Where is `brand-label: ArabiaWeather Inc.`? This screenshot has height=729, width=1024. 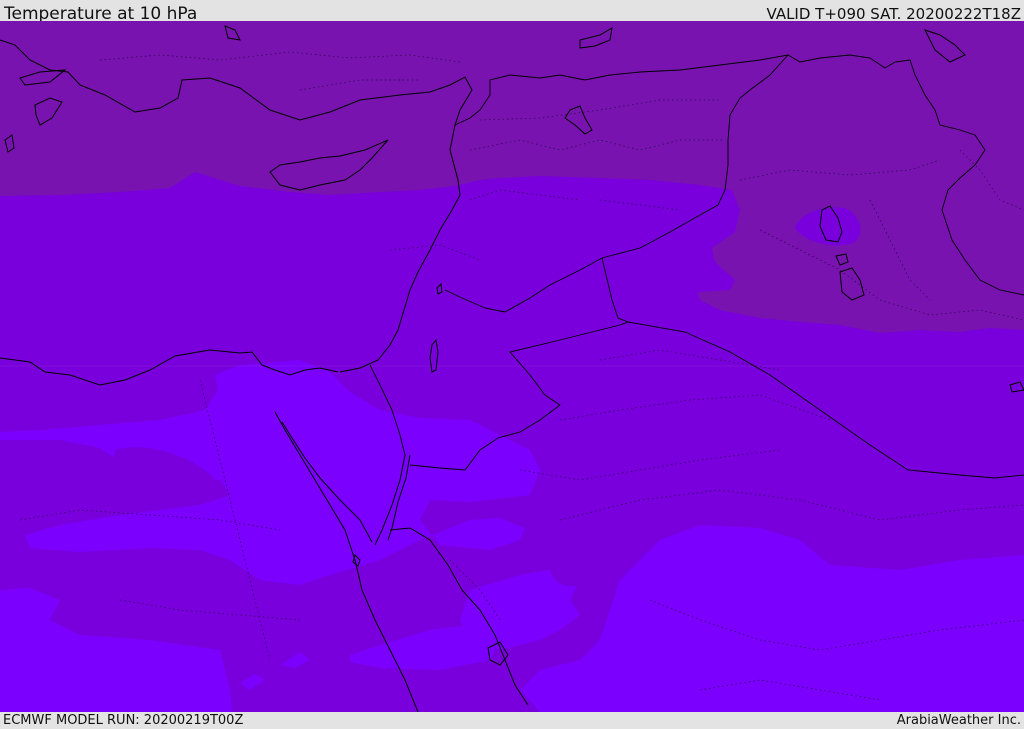
brand-label: ArabiaWeather Inc. is located at coordinates (958, 720).